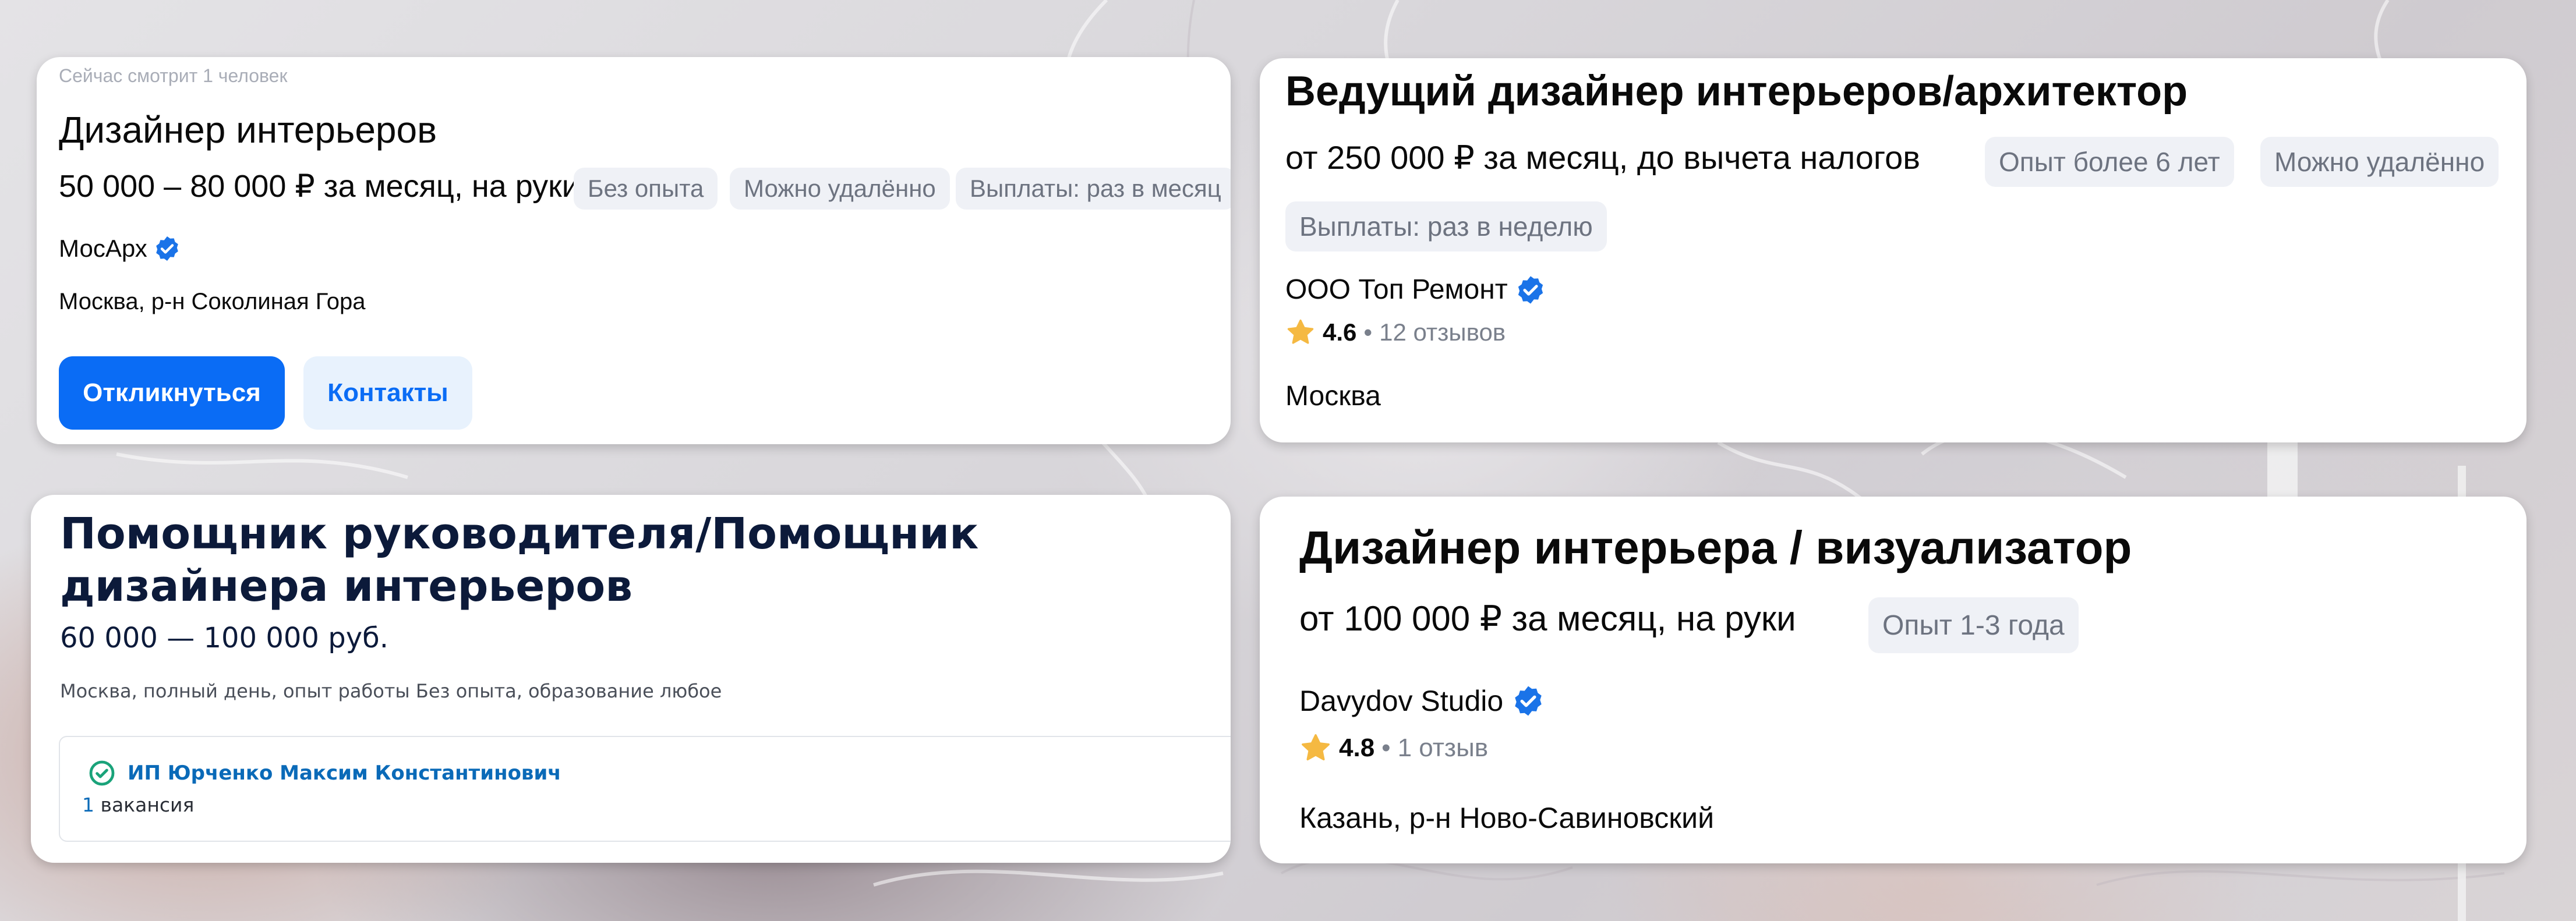  I want to click on tag-payouts: Выплаты: раз в месяц, so click(1093, 189).